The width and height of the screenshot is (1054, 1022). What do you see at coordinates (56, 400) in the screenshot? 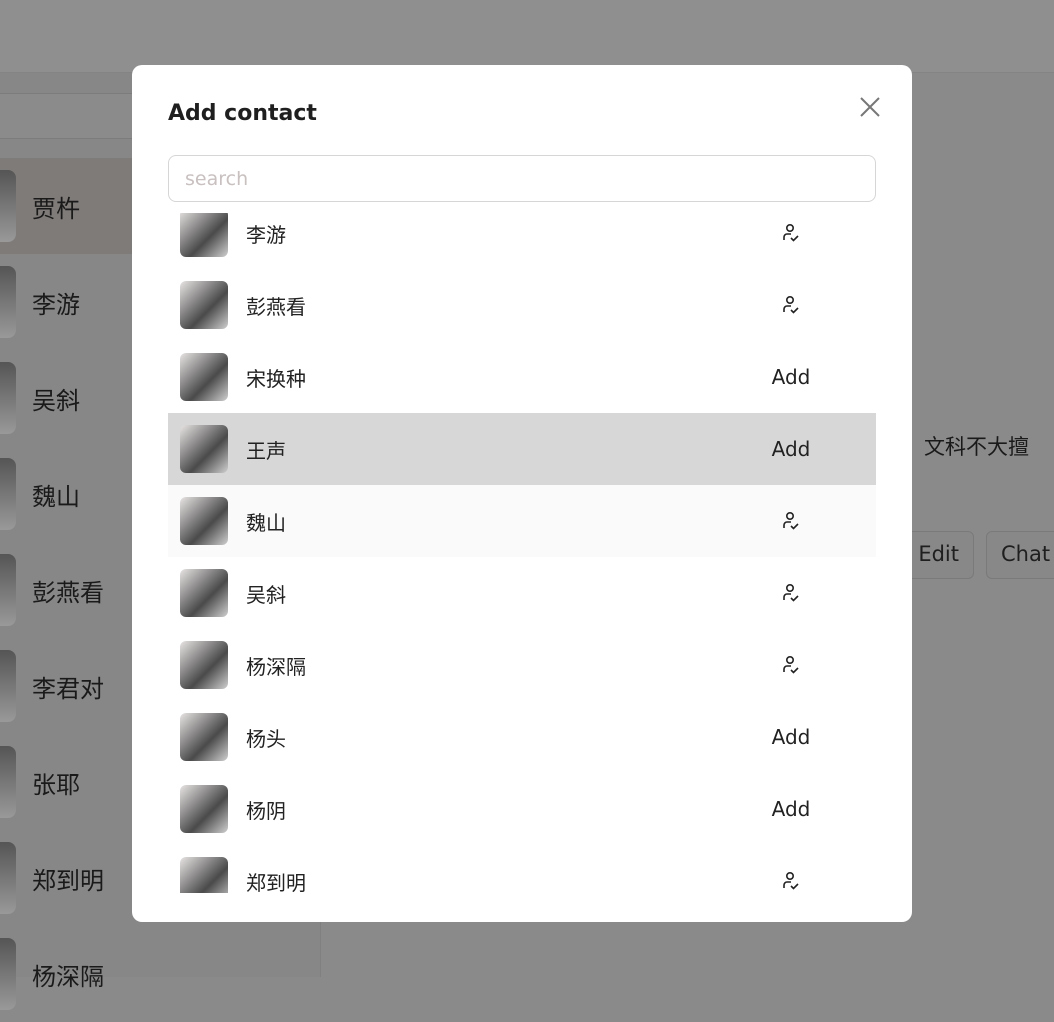
I see `sidebar-item-label: 吴斜` at bounding box center [56, 400].